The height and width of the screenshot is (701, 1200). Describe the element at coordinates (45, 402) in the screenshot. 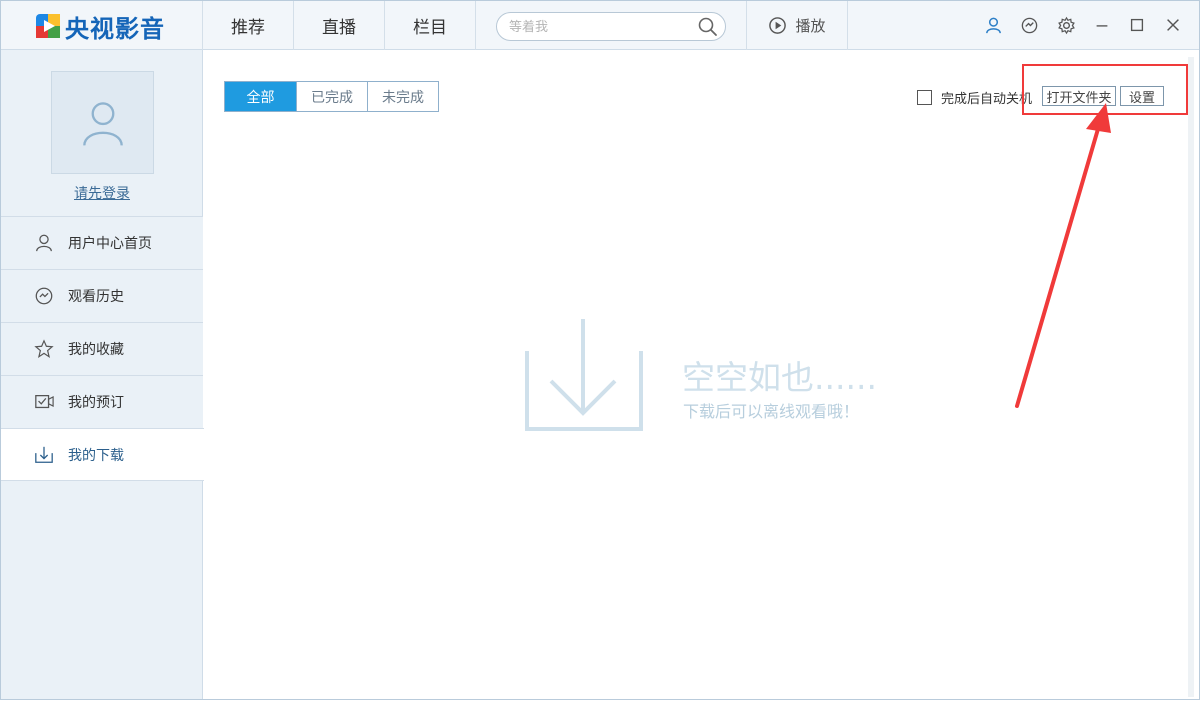

I see `reservation-icon` at that location.